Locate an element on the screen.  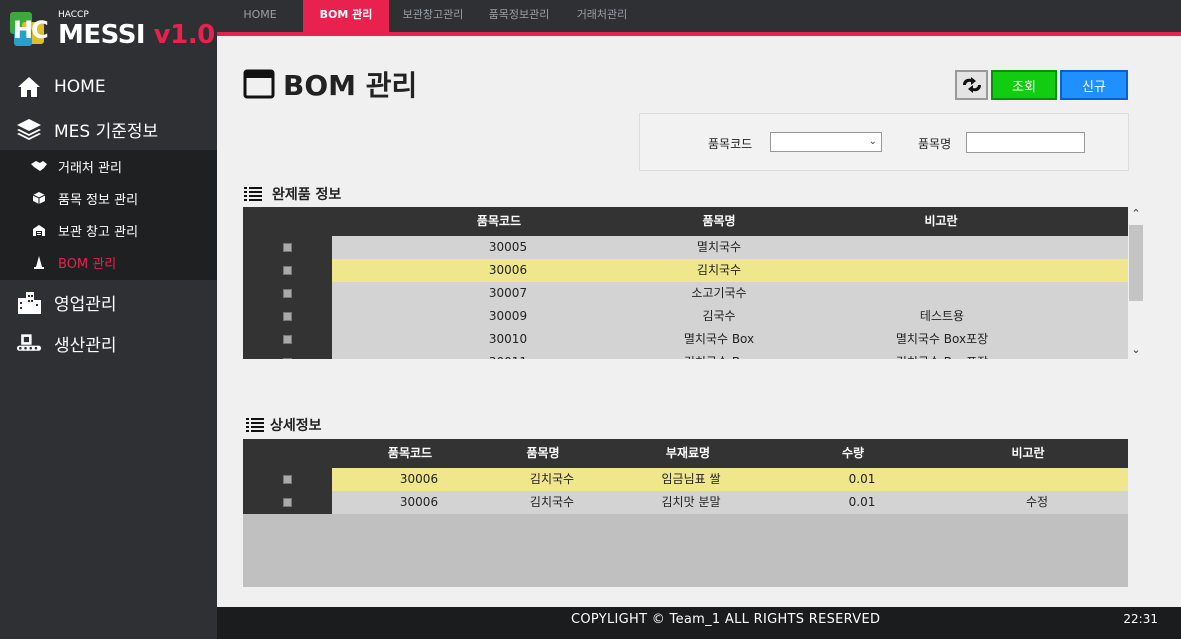
item-name-input is located at coordinates (1025, 142).